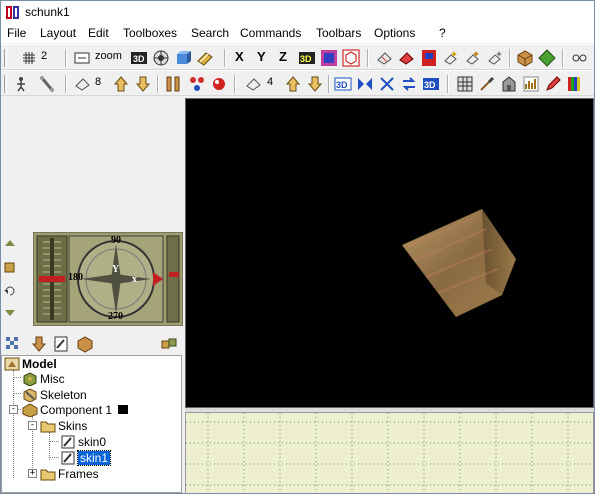 Image resolution: width=595 pixels, height=494 pixels. What do you see at coordinates (197, 84) in the screenshot?
I see `nodes-icon` at bounding box center [197, 84].